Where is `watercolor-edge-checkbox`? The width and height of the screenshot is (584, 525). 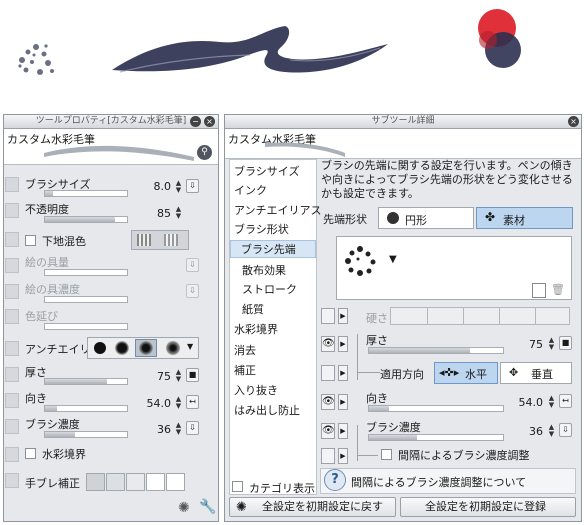 watercolor-edge-checkbox is located at coordinates (30, 453).